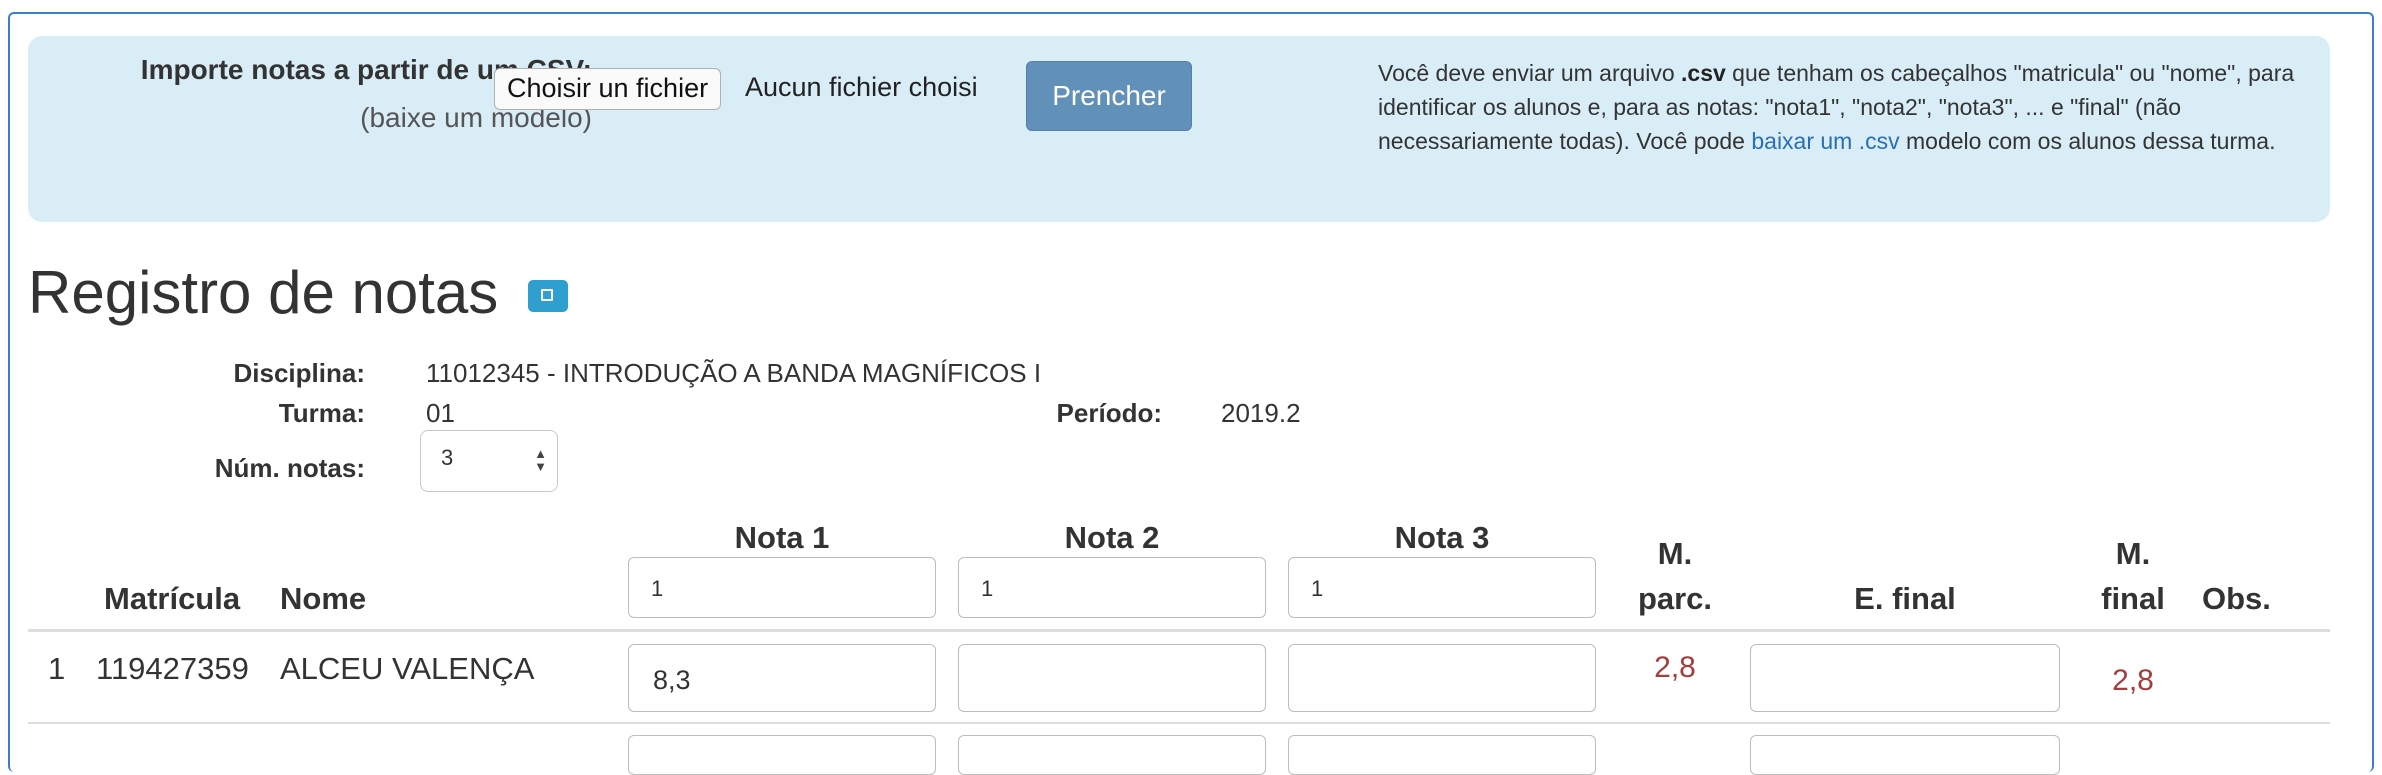 The image size is (2382, 775). I want to click on header-obs: Obs., so click(2236, 598).